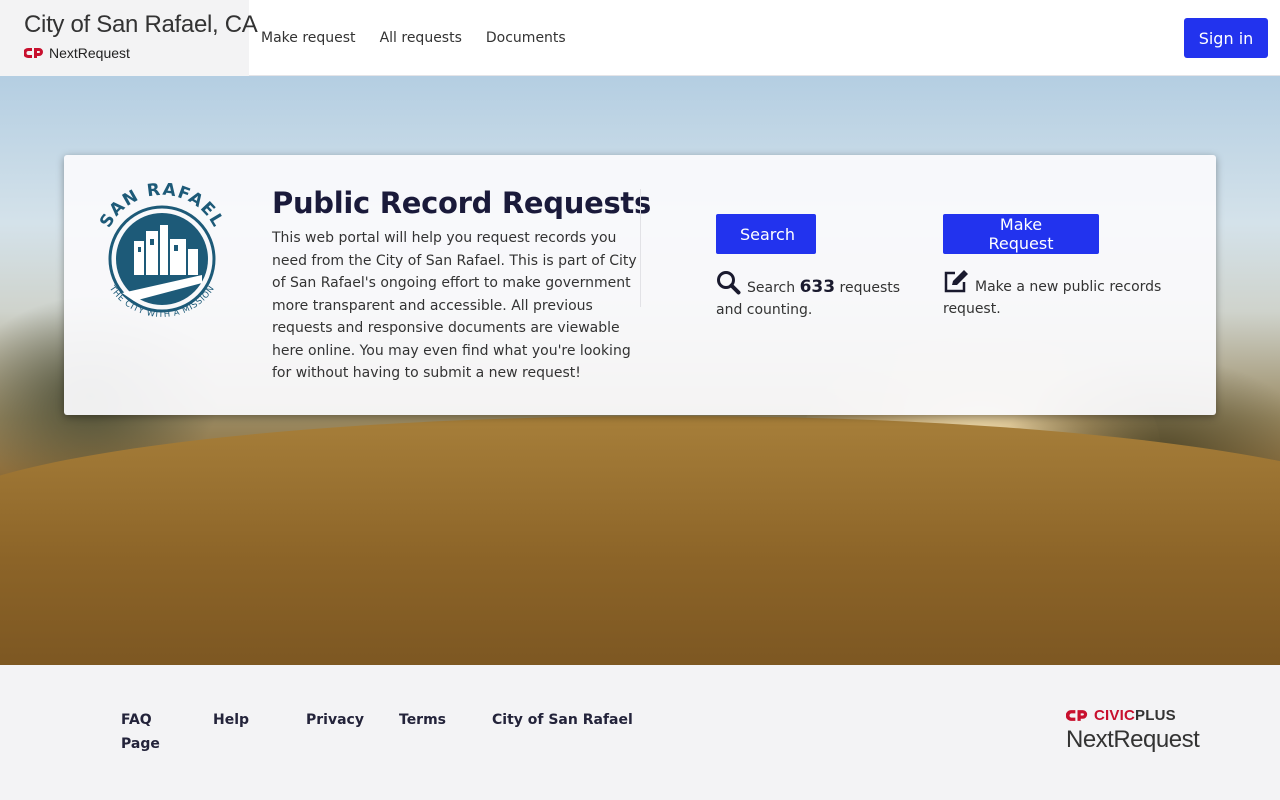 The image size is (1280, 800). What do you see at coordinates (1226, 38) in the screenshot?
I see `sign-in-button: Sign in` at bounding box center [1226, 38].